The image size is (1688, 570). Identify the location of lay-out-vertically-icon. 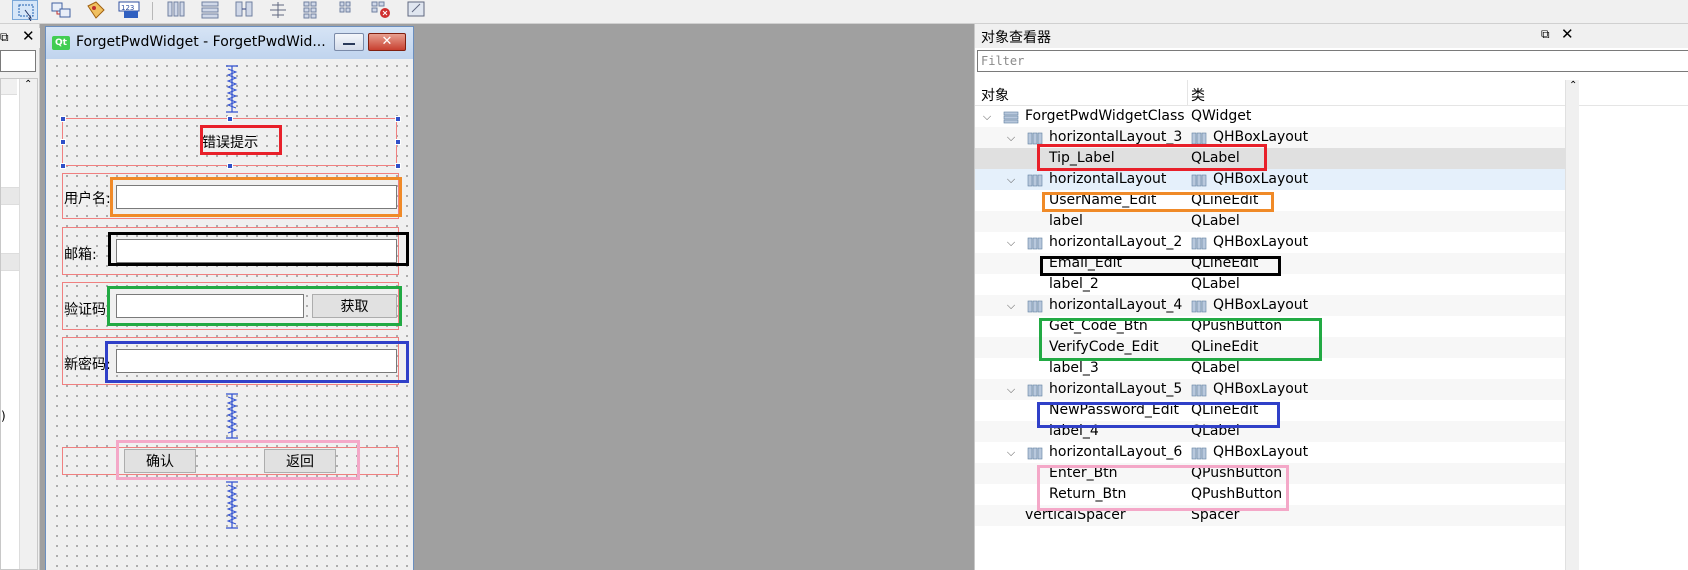
(211, 10).